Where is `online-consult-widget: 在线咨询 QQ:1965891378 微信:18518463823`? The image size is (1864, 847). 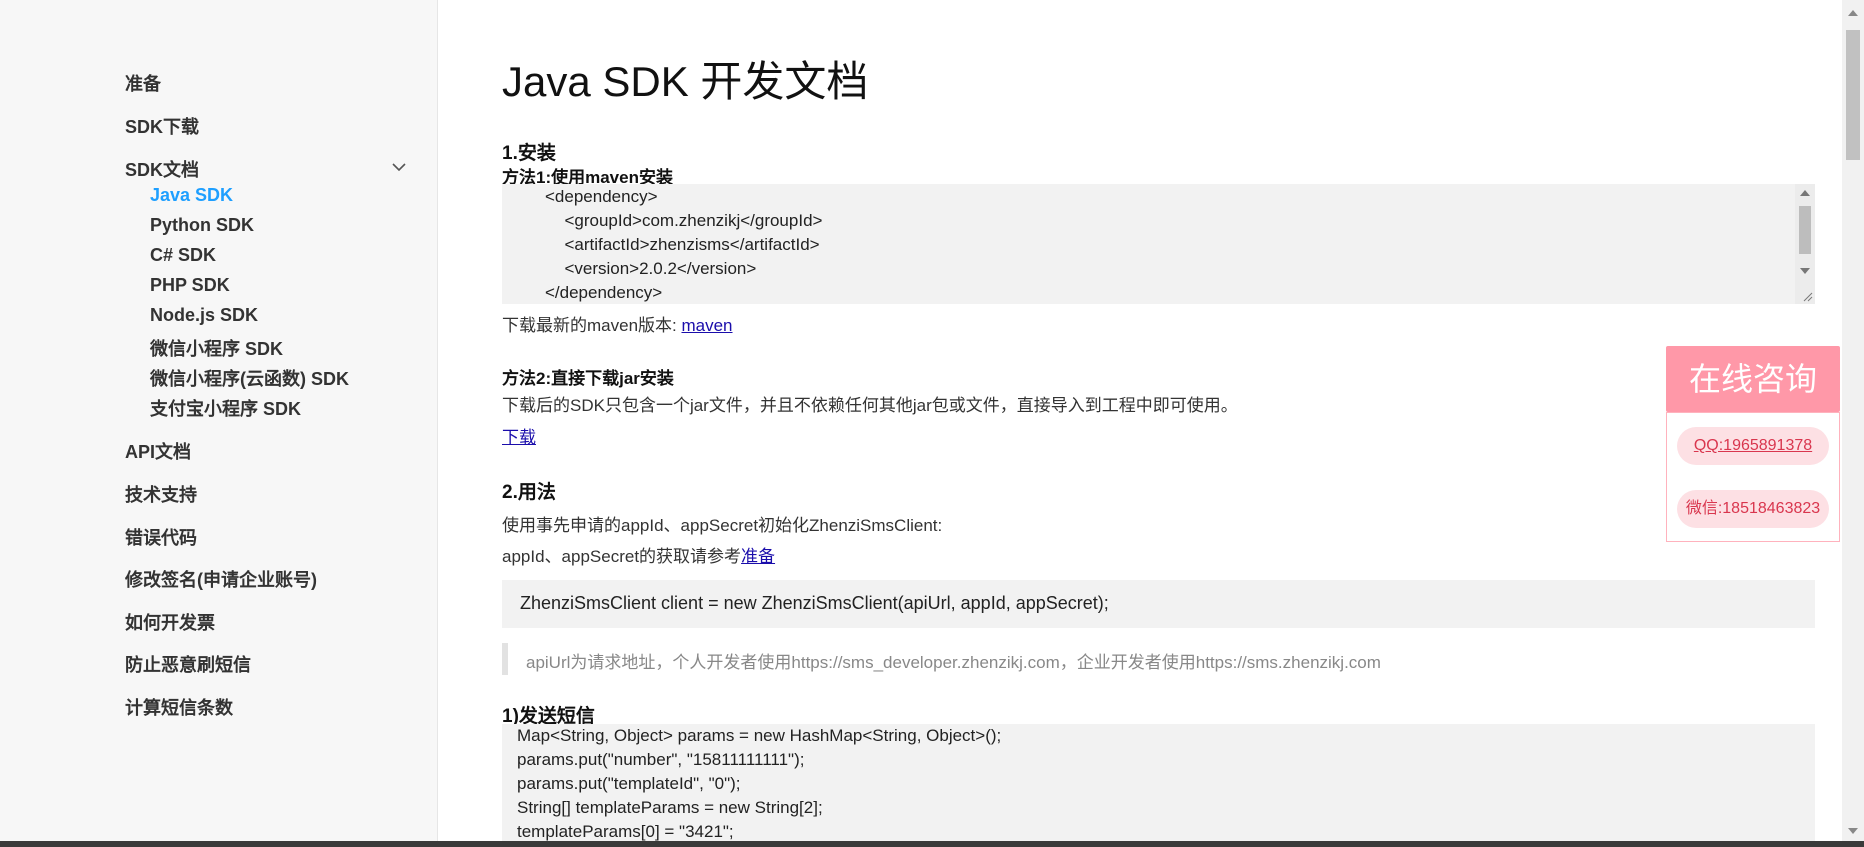 online-consult-widget: 在线咨询 QQ:1965891378 微信:18518463823 is located at coordinates (1753, 444).